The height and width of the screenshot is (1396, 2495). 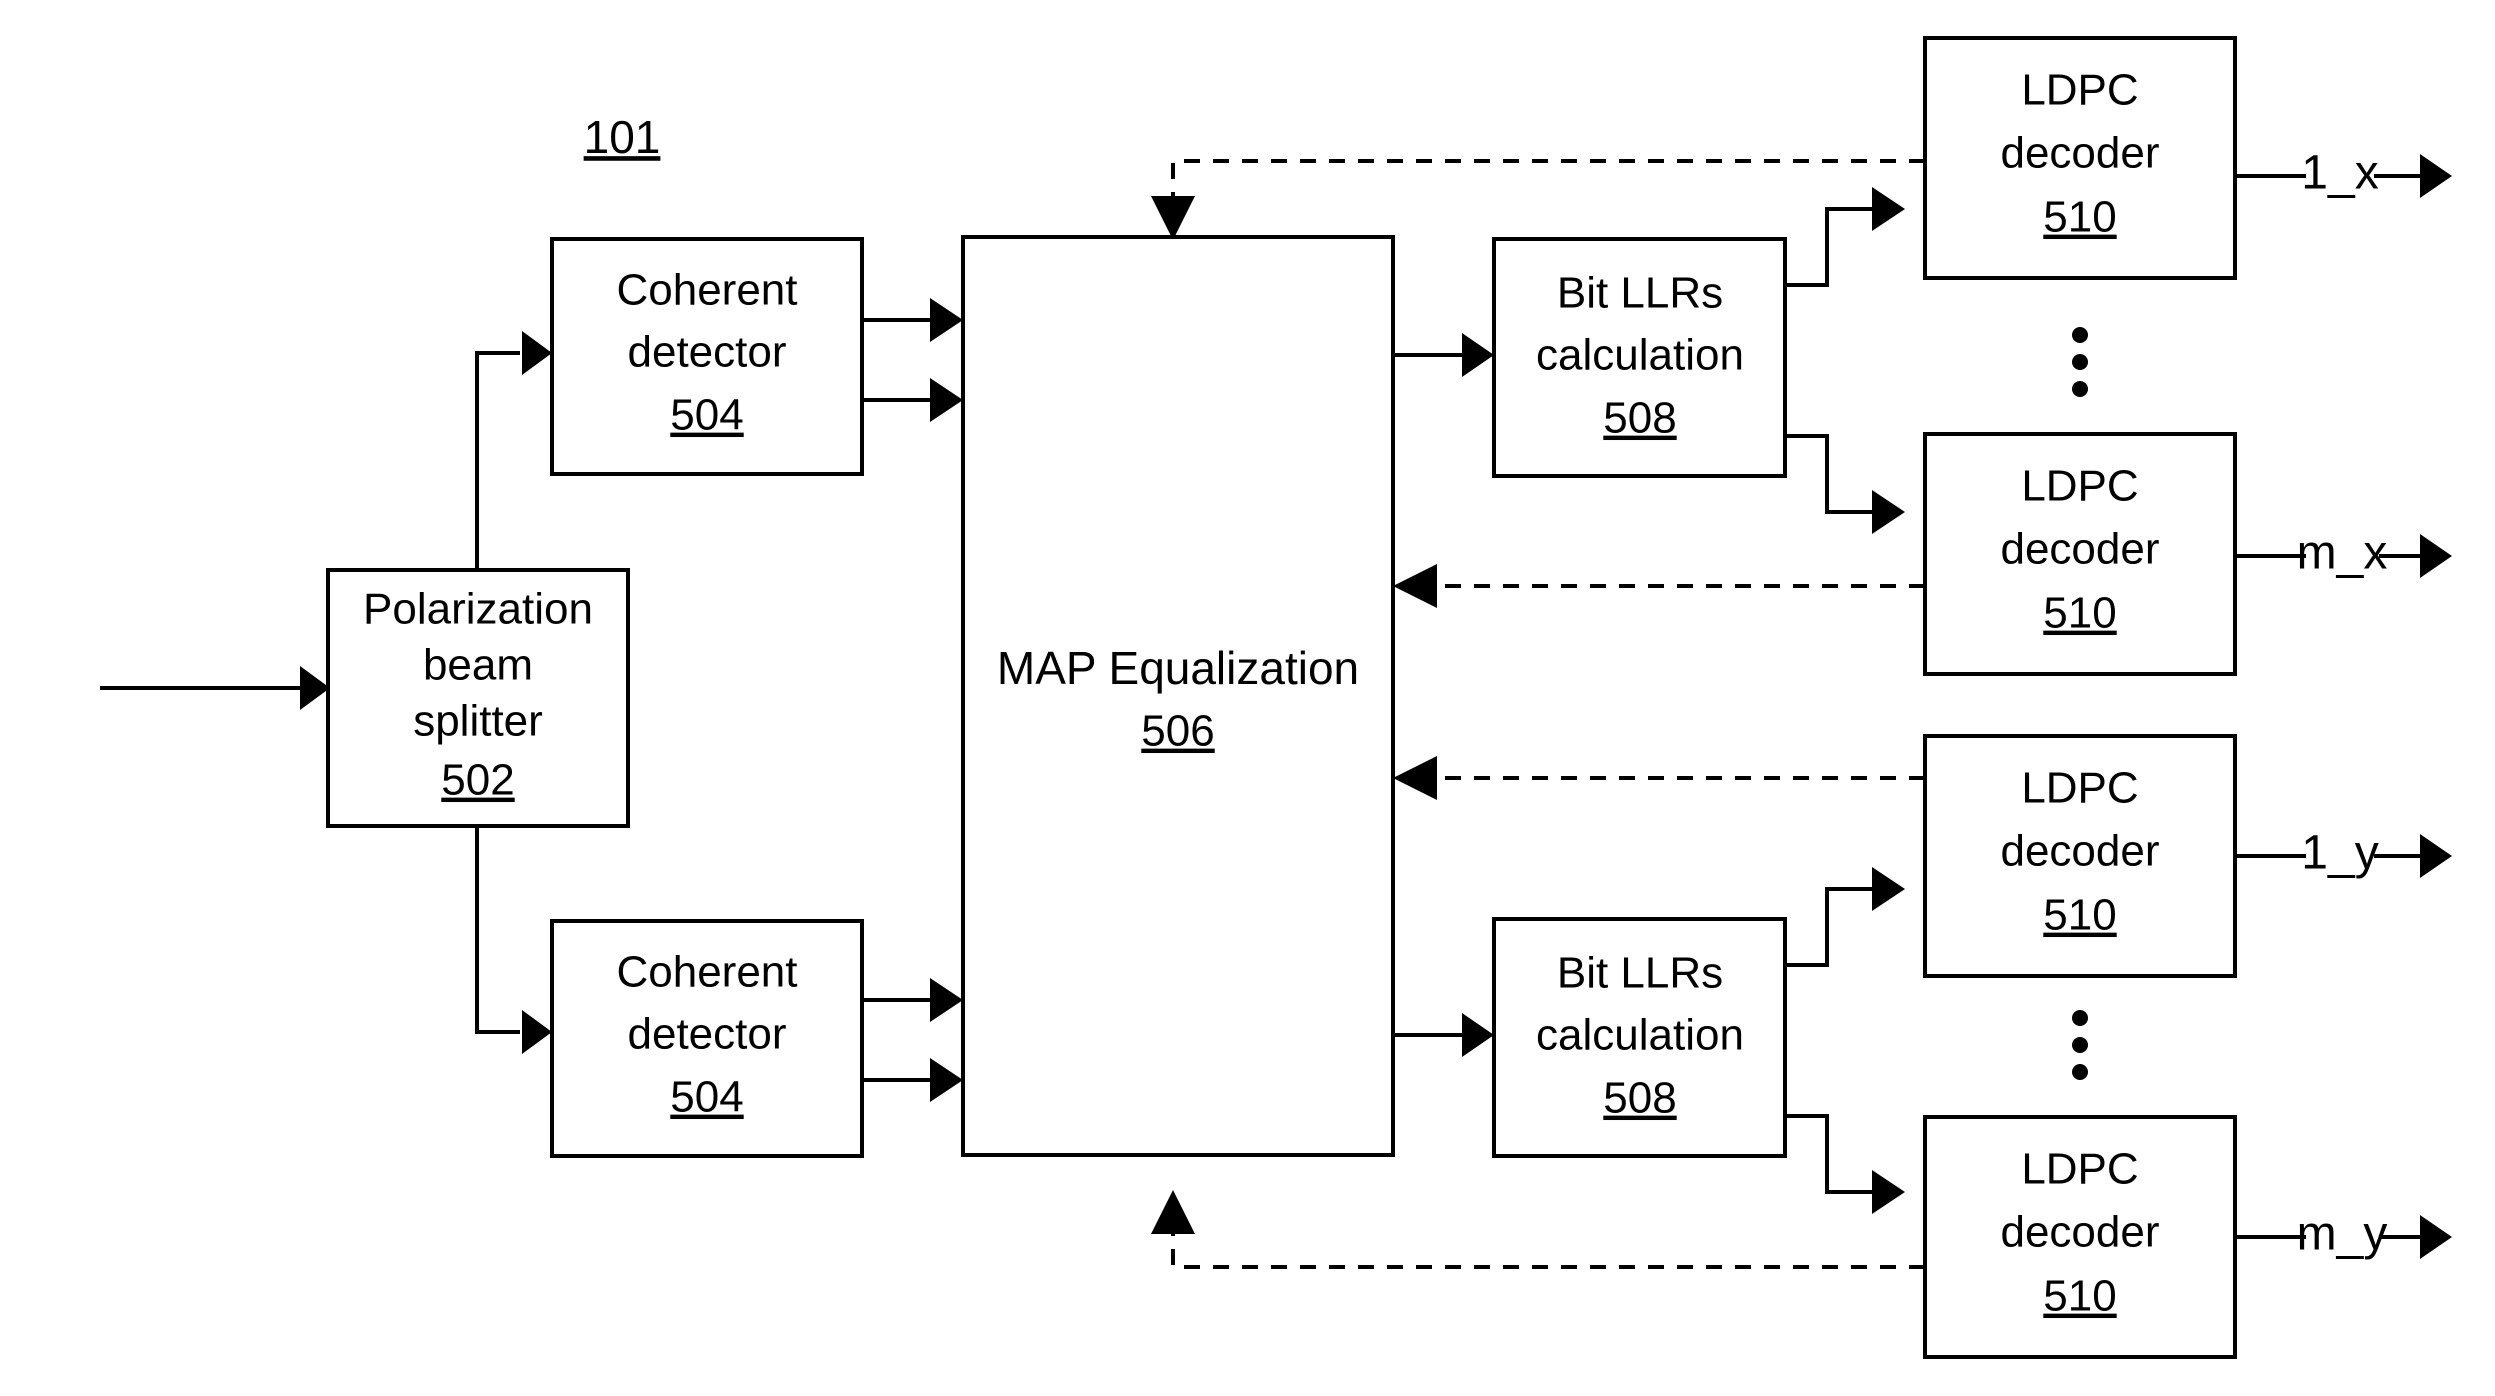 I want to click on connector-bitllrs-bottom-to-ldpc-1y, so click(x=1845, y=917).